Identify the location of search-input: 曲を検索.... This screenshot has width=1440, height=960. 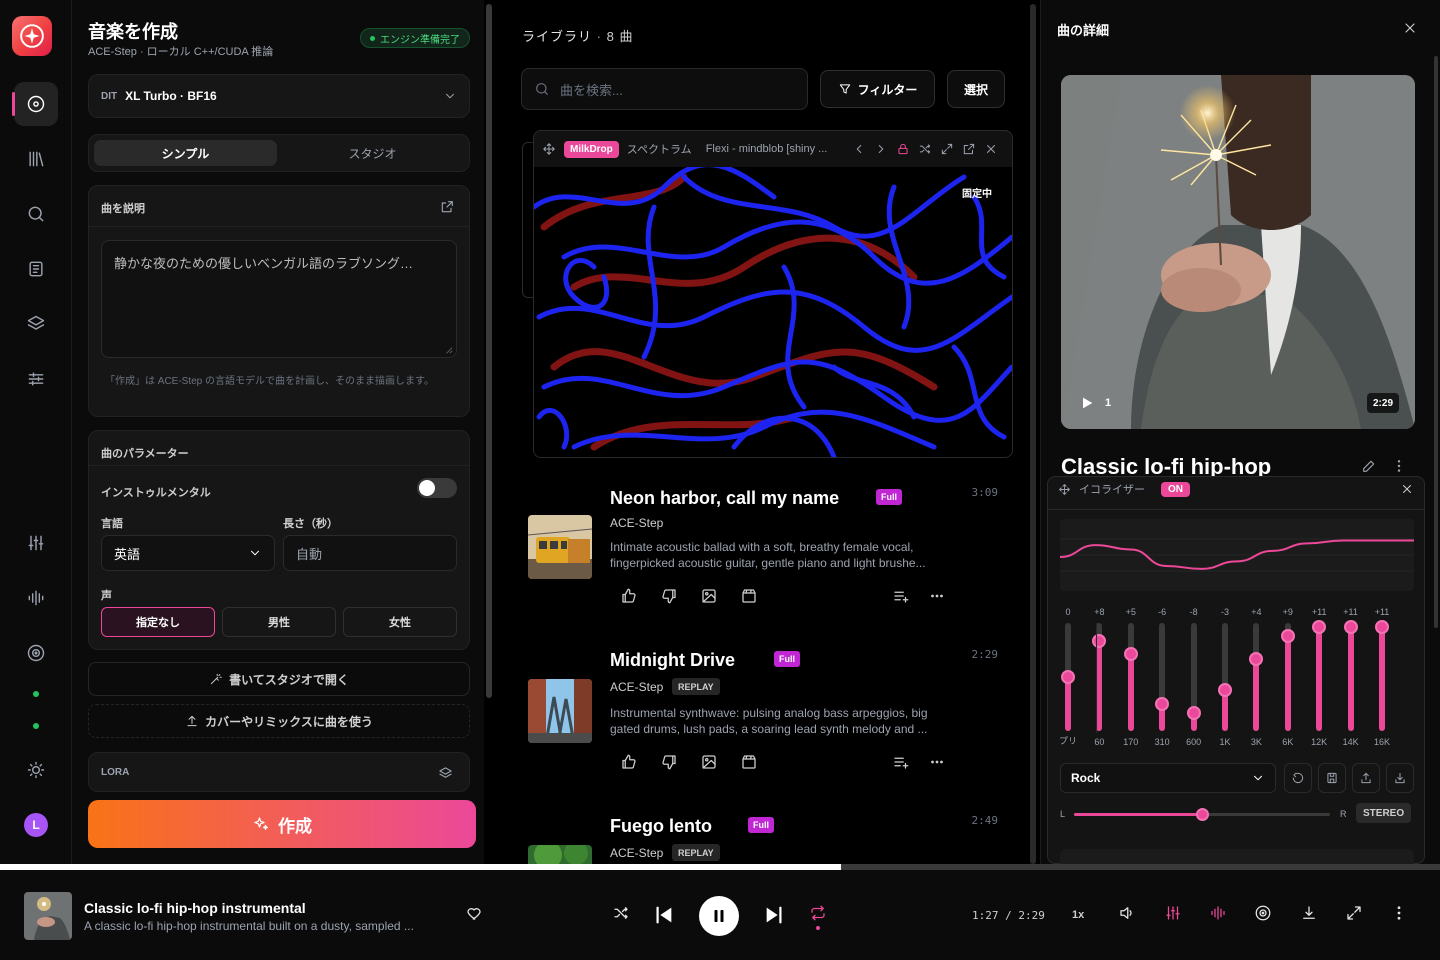
(664, 89).